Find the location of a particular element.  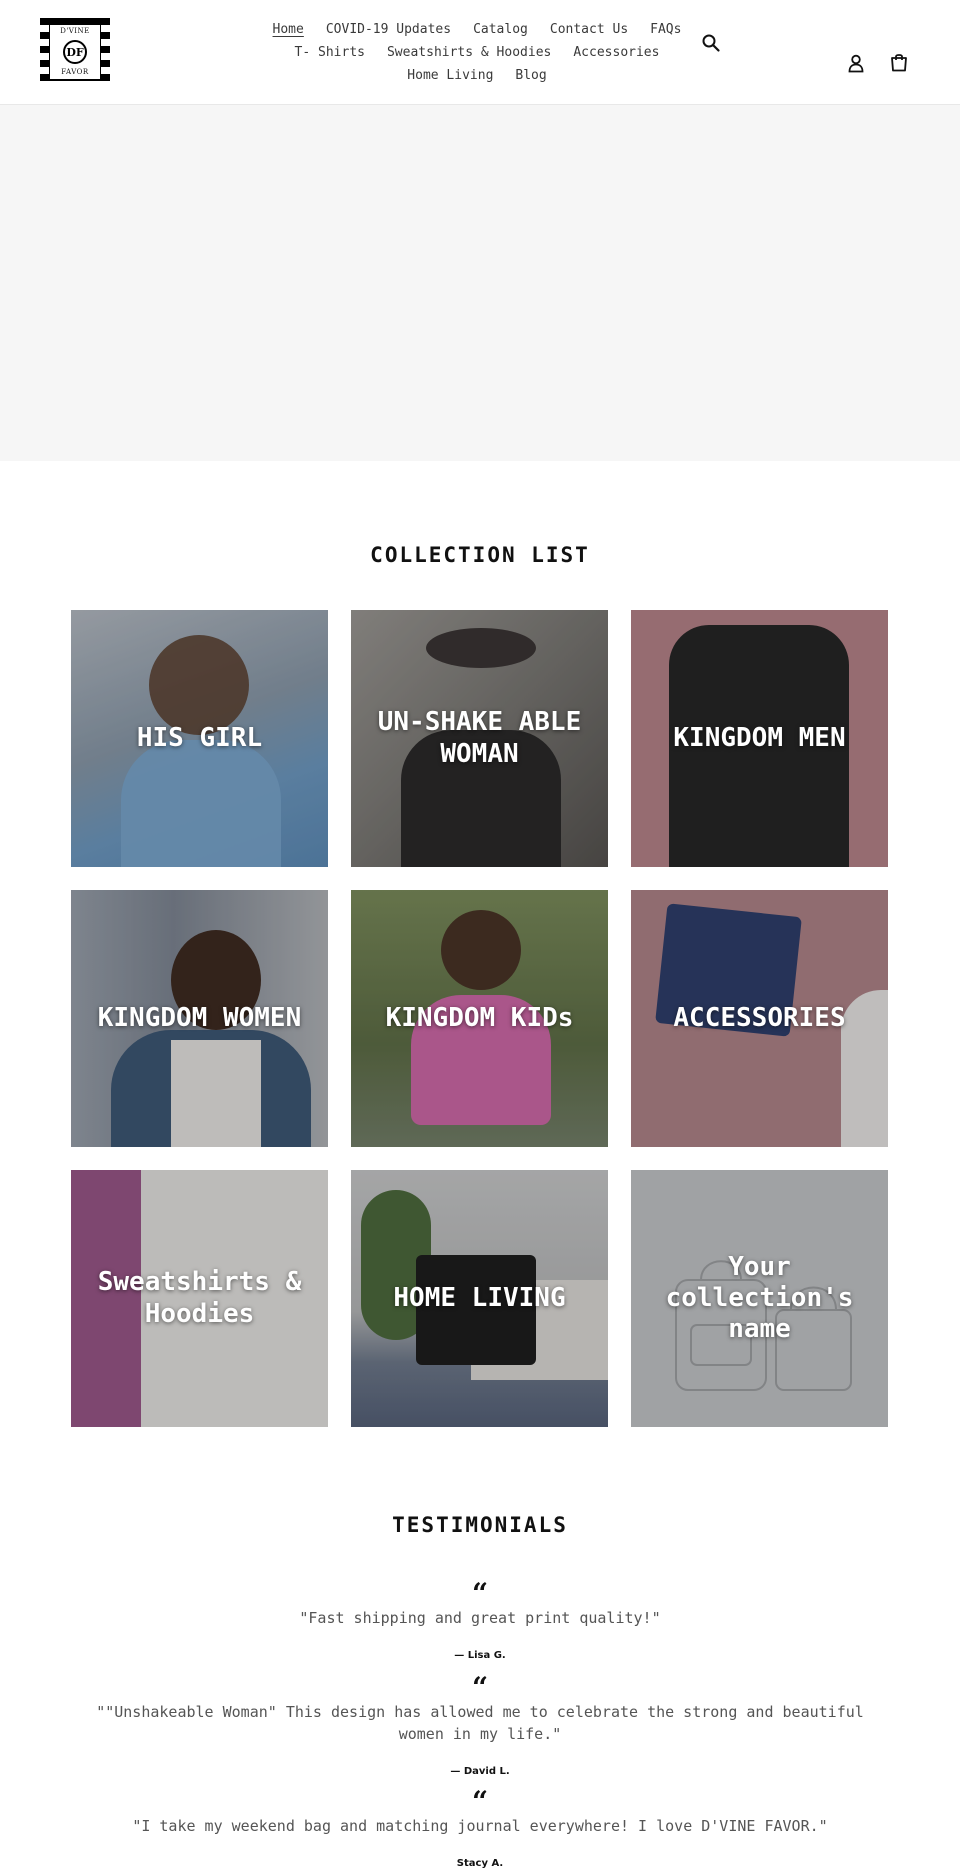

nav-item-accessories: Accessories is located at coordinates (616, 52).